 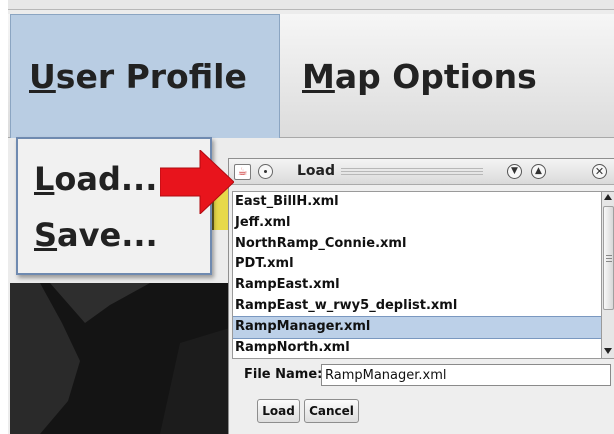 I want to click on file-list-item: PDT.xml, so click(x=417, y=264).